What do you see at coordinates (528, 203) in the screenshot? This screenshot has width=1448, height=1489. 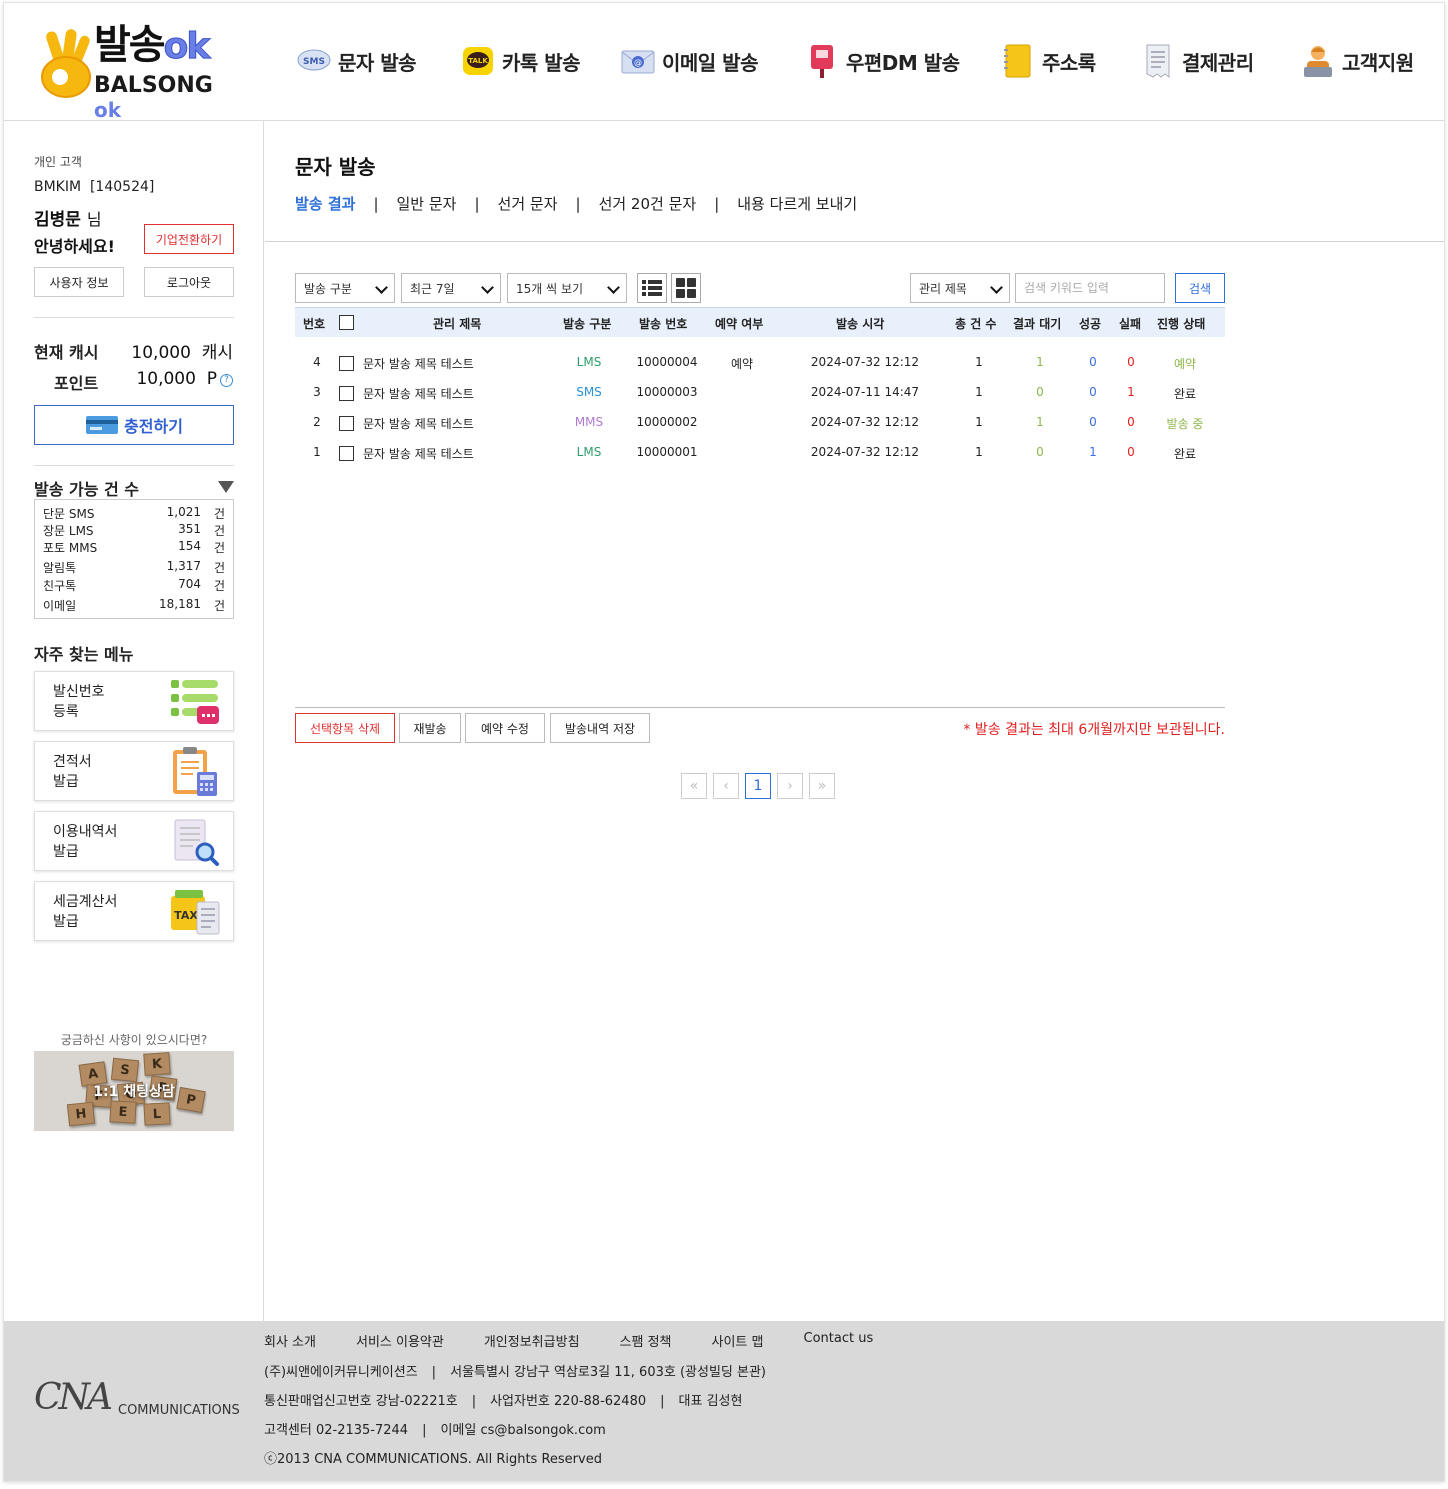 I see `tab-election-text: 선거 문자` at bounding box center [528, 203].